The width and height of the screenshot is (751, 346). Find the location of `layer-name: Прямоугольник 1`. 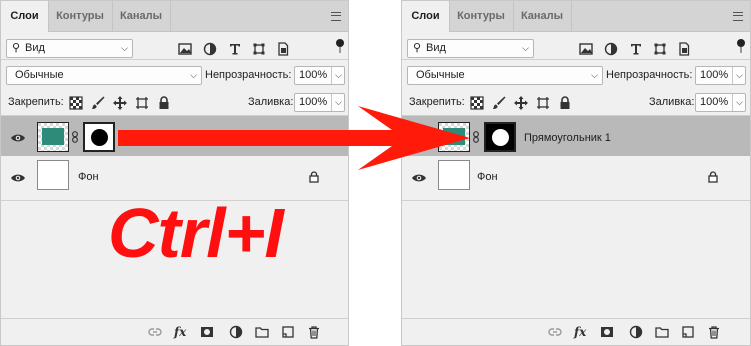

layer-name: Прямоугольник 1 is located at coordinates (567, 138).